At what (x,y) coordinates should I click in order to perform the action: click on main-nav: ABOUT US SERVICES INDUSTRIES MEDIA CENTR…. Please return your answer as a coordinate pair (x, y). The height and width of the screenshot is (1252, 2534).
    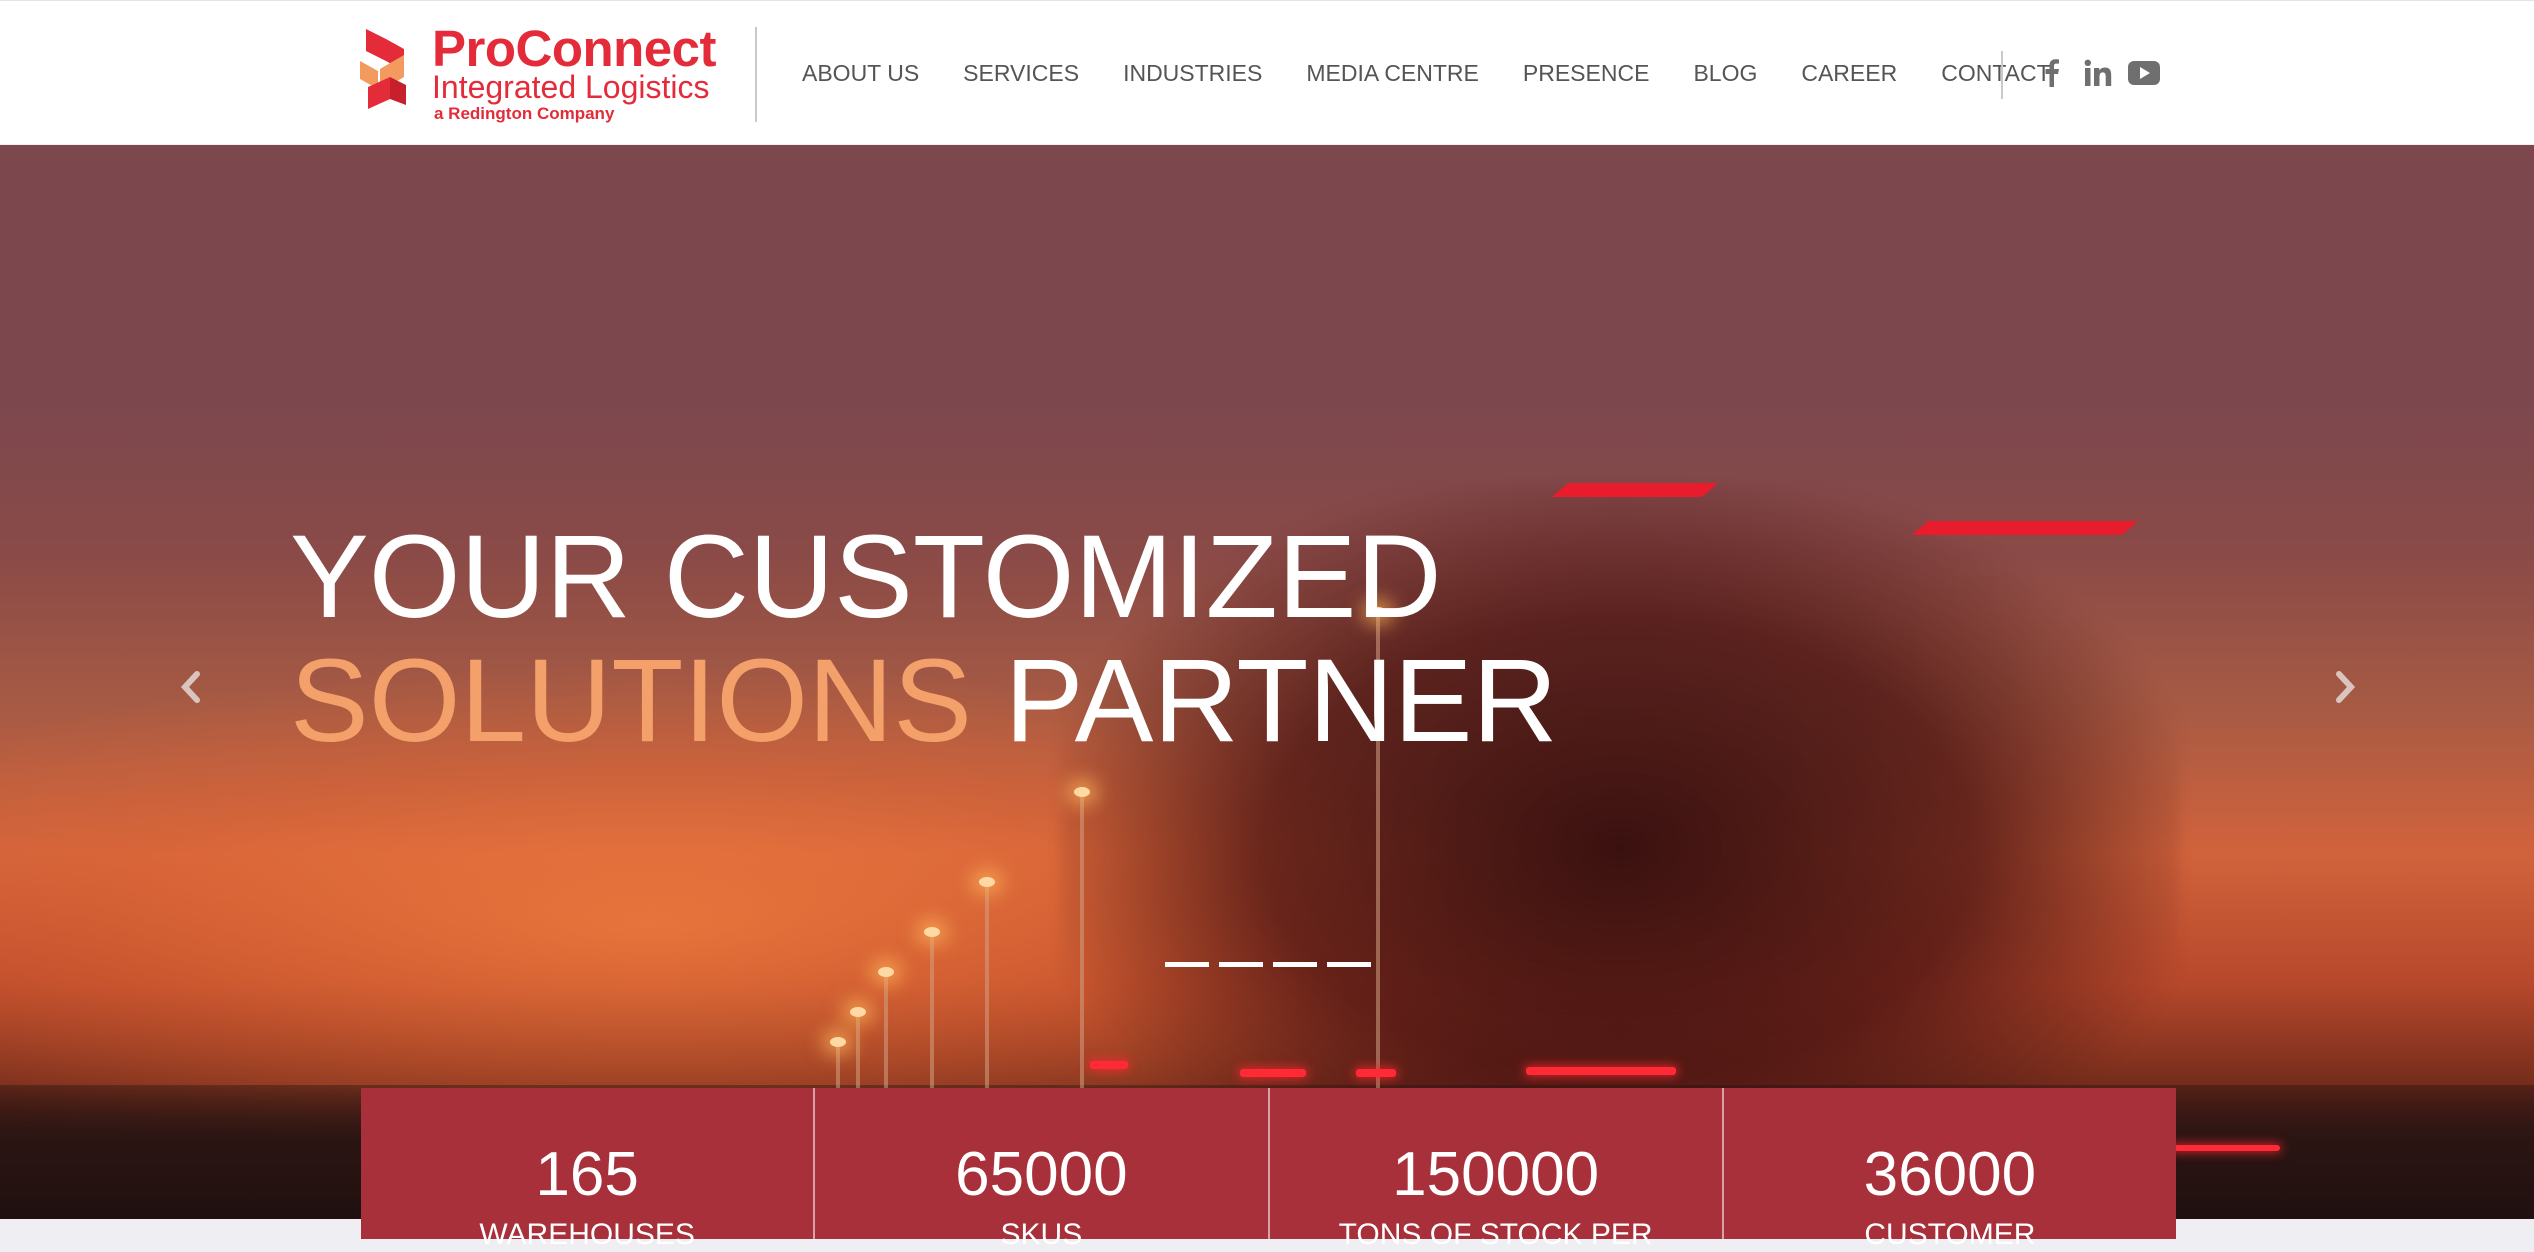
    Looking at the image, I should click on (1426, 73).